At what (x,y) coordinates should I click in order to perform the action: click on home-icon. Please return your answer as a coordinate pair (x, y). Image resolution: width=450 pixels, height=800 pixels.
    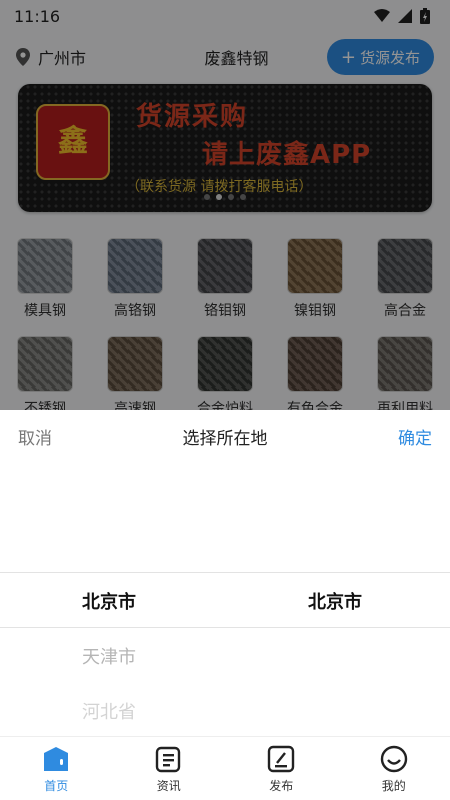
    Looking at the image, I should click on (56, 759).